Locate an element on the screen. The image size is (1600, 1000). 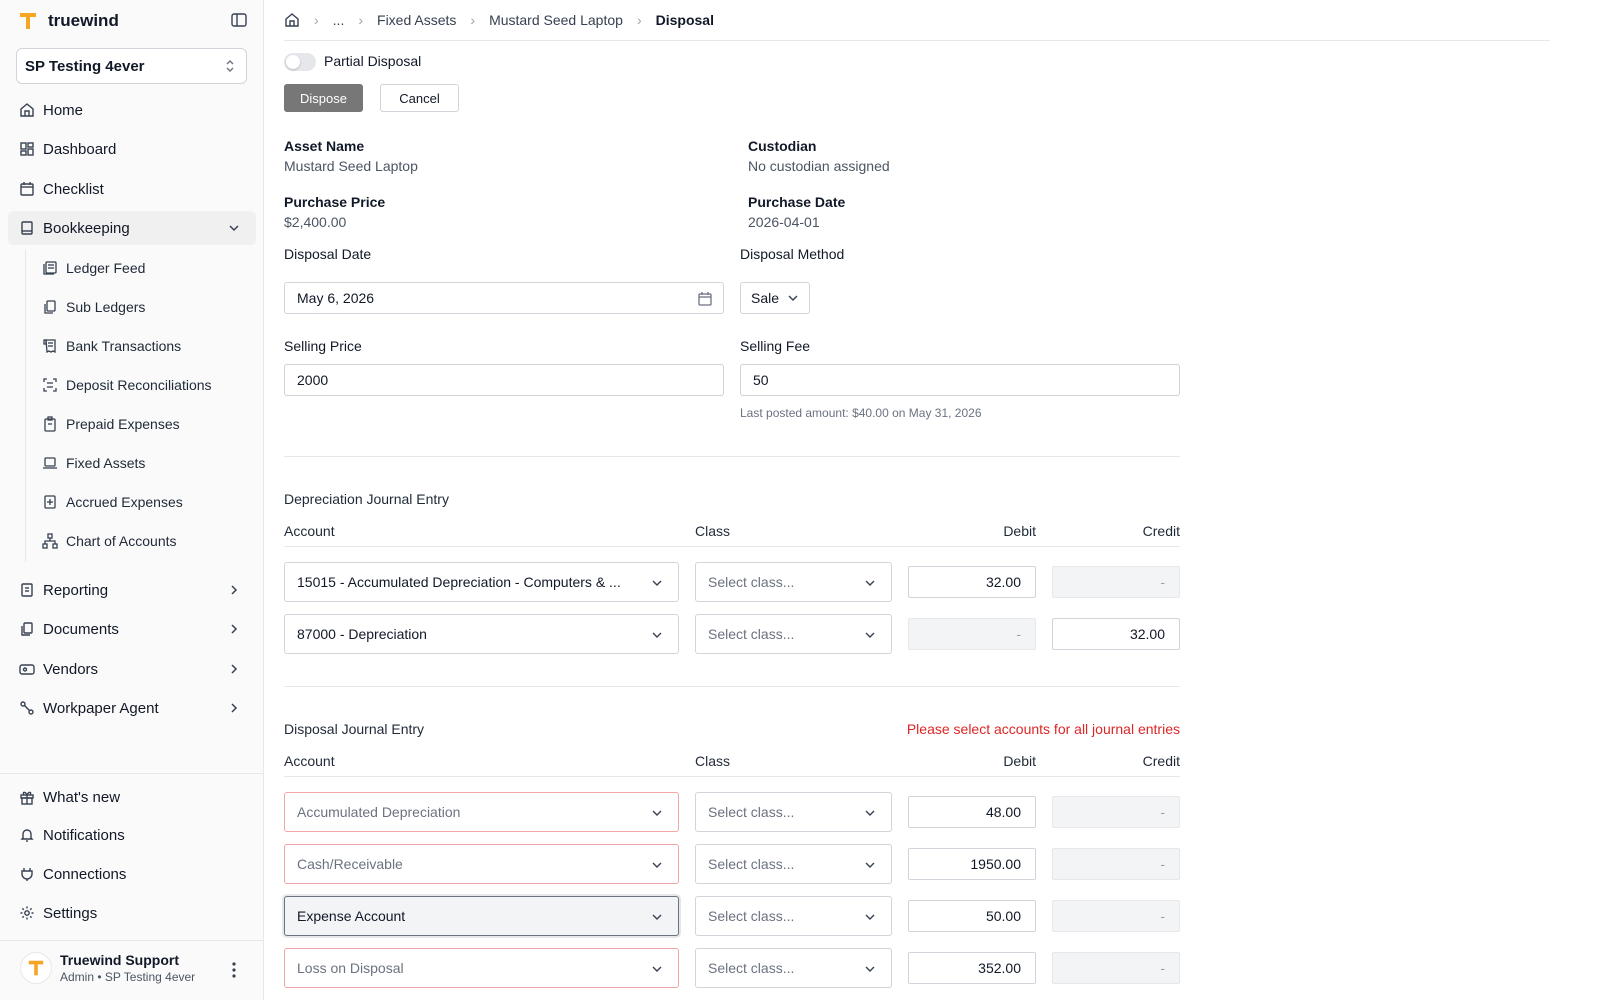
col-account: Account is located at coordinates (309, 761).